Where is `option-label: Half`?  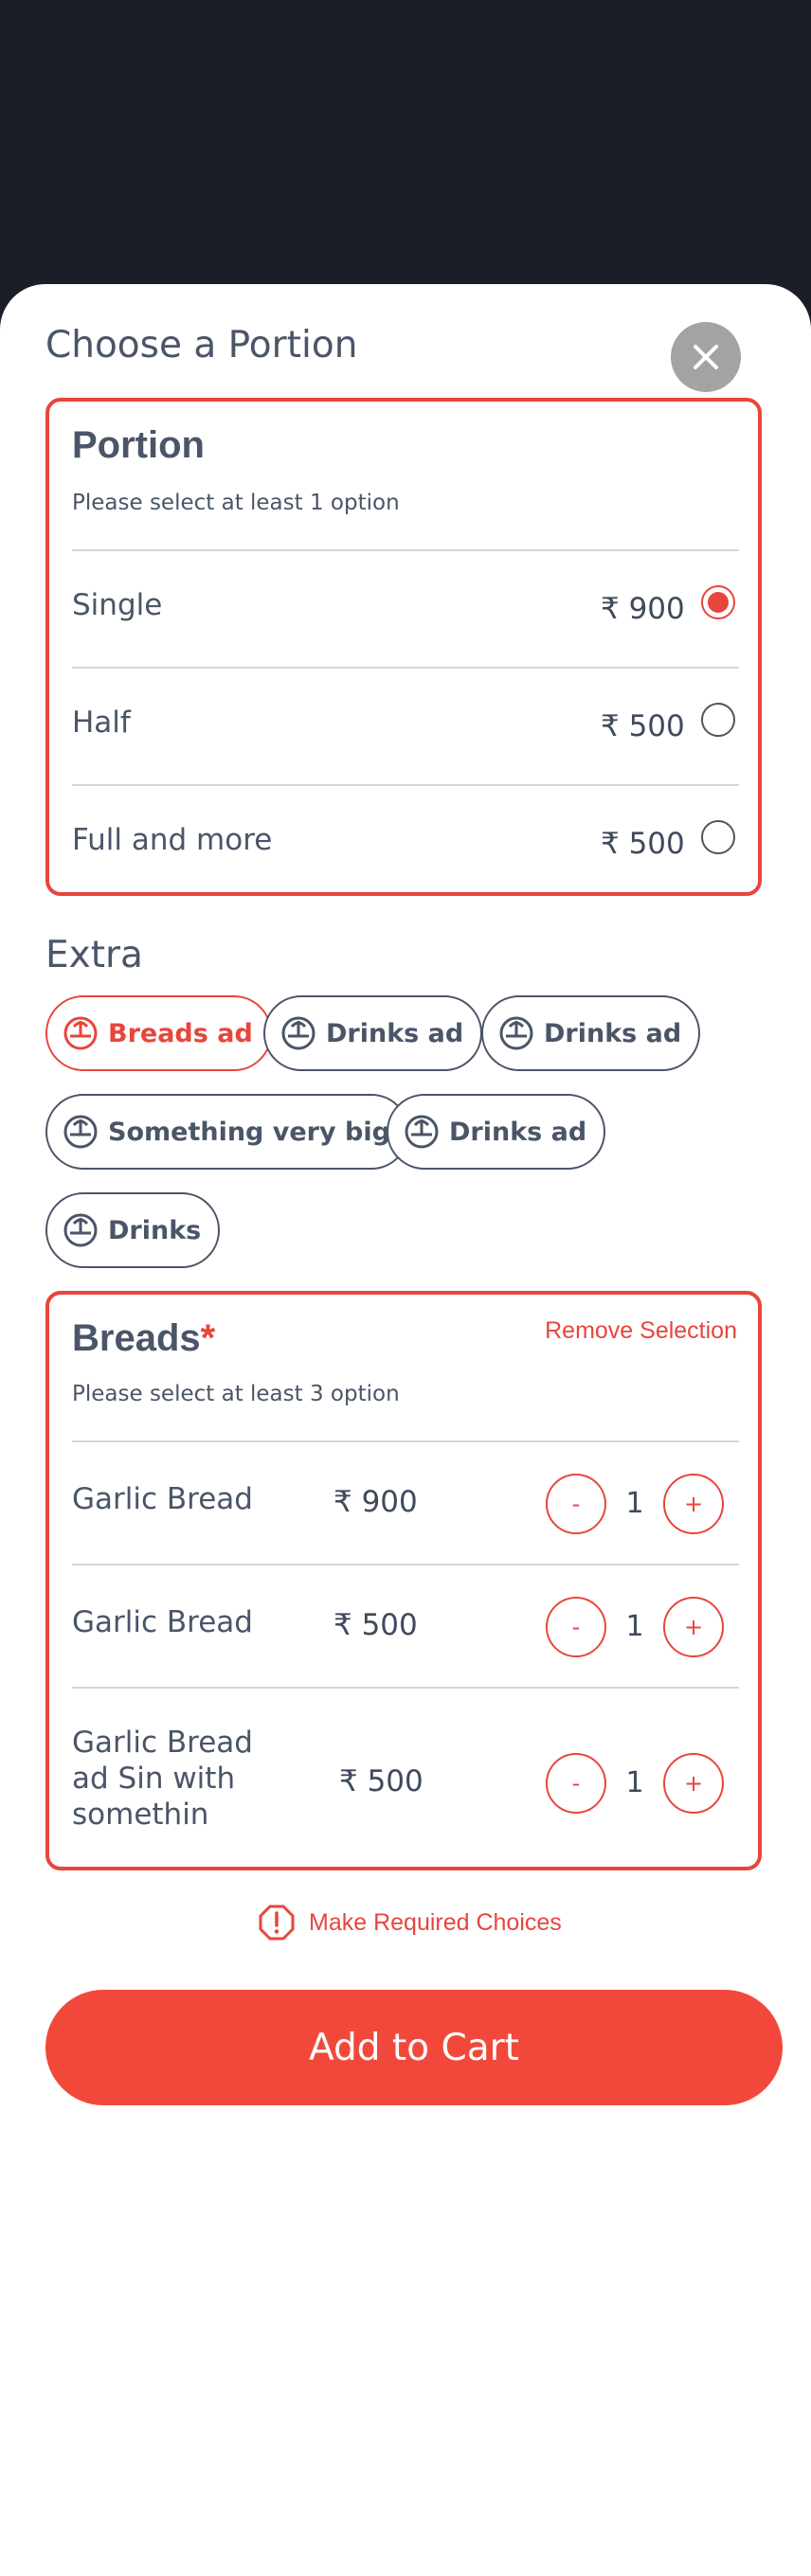
option-label: Half is located at coordinates (101, 723).